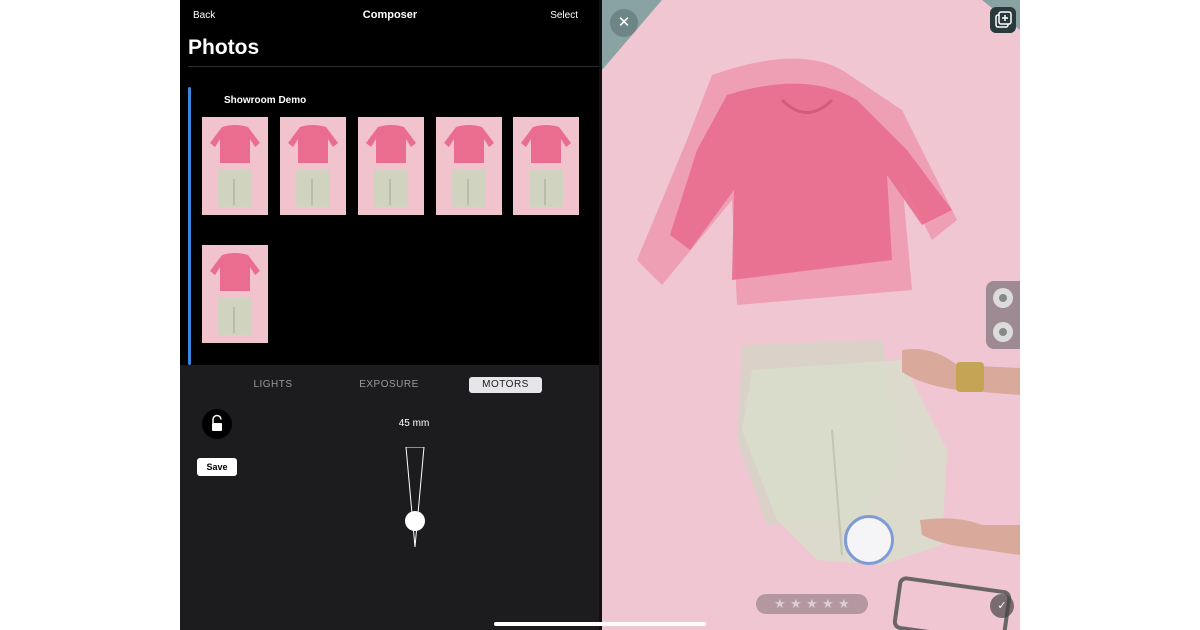 This screenshot has height=630, width=1200. Describe the element at coordinates (224, 47) in the screenshot. I see `page-title: Photos` at that location.